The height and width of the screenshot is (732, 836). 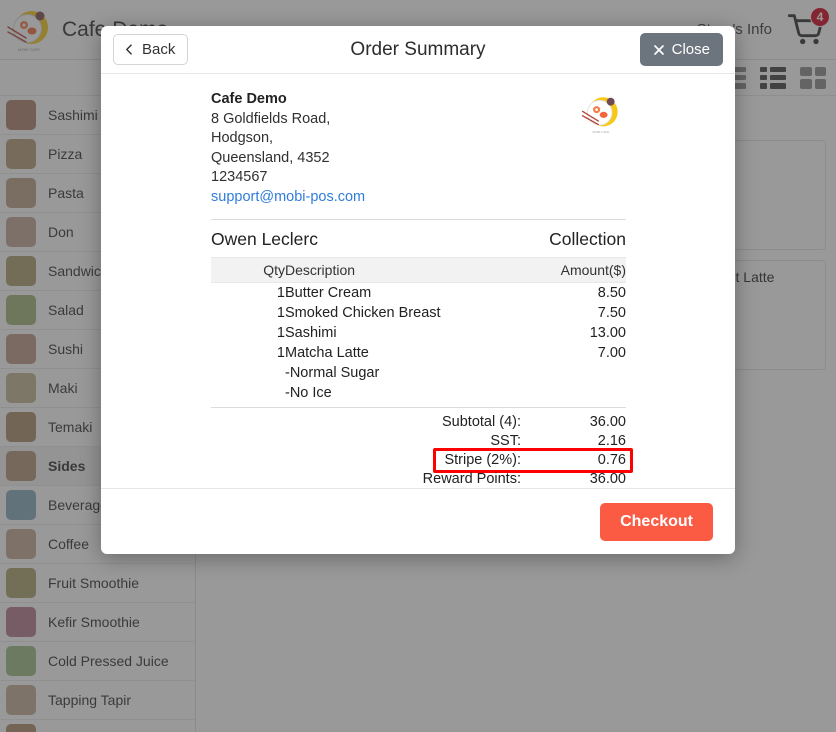 I want to click on total-value: 2.16, so click(x=611, y=441).